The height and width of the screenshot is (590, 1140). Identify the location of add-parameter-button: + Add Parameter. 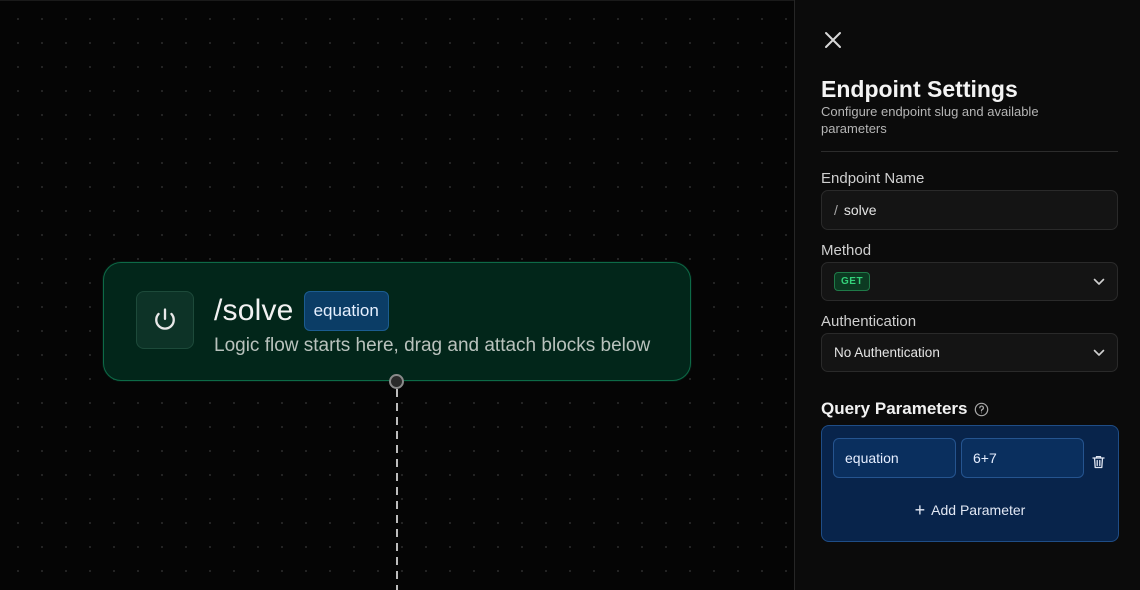
(970, 510).